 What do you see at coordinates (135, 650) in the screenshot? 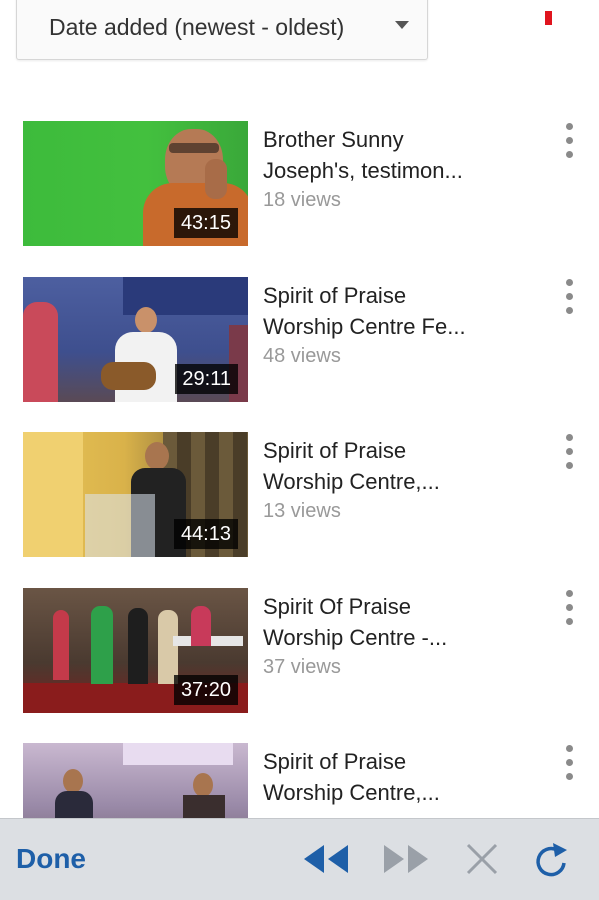
I see `video-thumbnail: 37:20` at bounding box center [135, 650].